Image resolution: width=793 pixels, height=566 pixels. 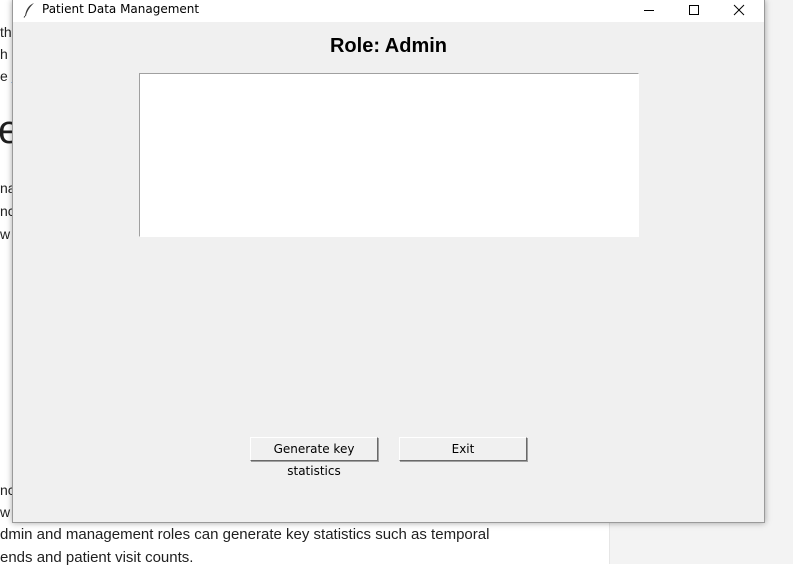 What do you see at coordinates (4, 54) in the screenshot?
I see `background-text-fragment: h` at bounding box center [4, 54].